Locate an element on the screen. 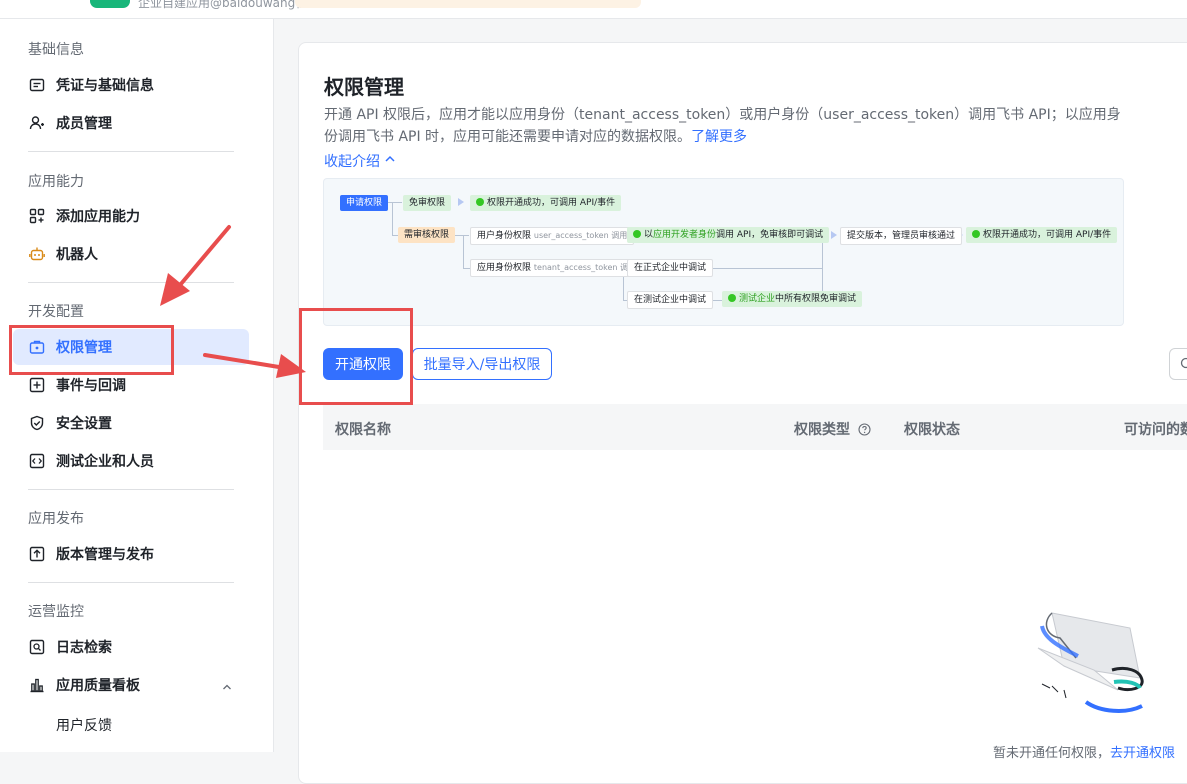 The image size is (1187, 784). page-title: 权限管理 is located at coordinates (364, 85).